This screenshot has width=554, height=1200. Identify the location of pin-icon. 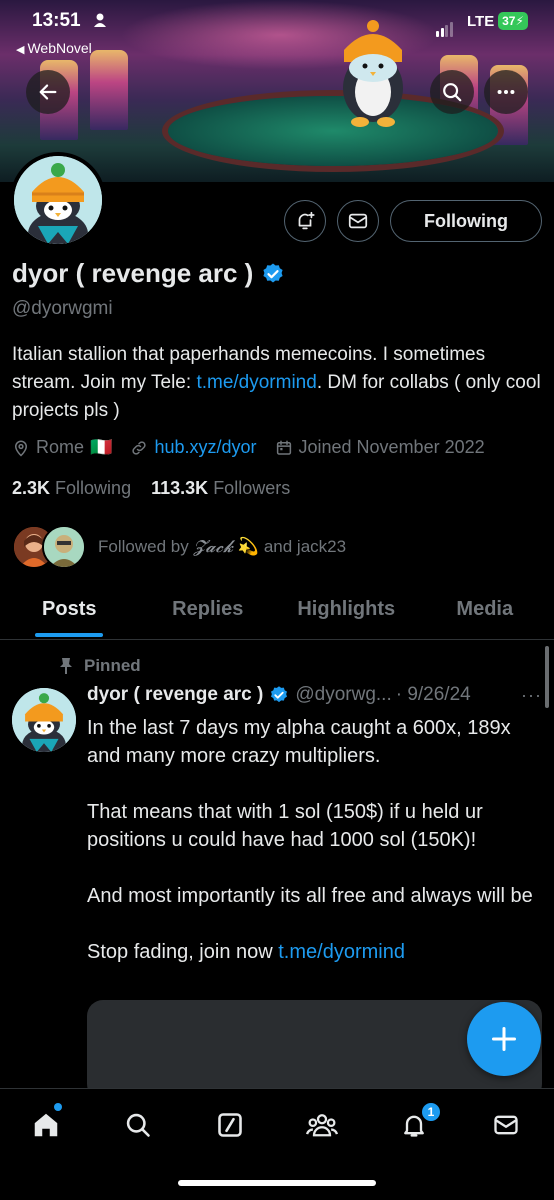
(66, 666).